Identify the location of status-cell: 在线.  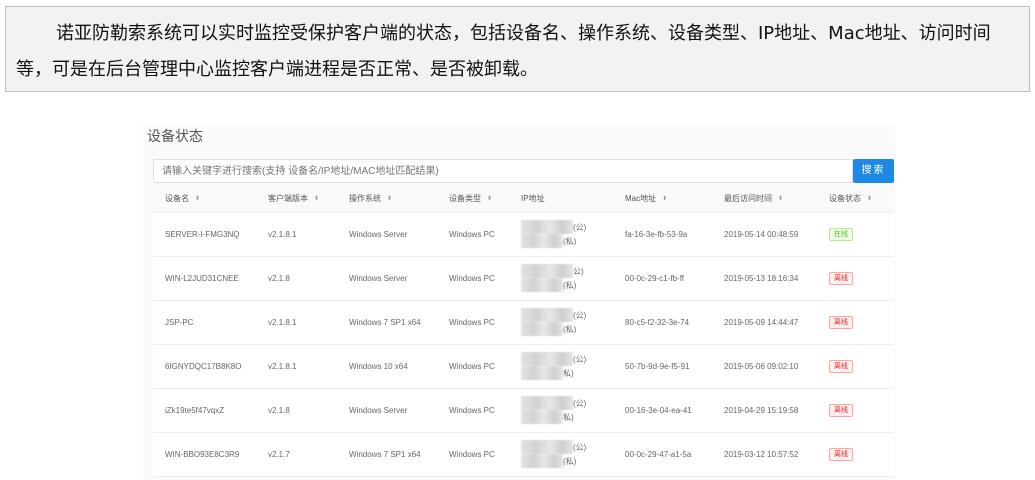
(855, 234).